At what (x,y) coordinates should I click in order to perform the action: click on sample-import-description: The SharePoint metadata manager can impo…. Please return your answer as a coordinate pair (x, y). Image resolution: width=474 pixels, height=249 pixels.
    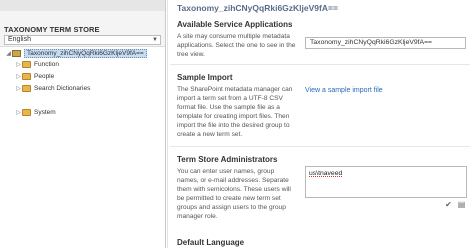
    Looking at the image, I should click on (235, 112).